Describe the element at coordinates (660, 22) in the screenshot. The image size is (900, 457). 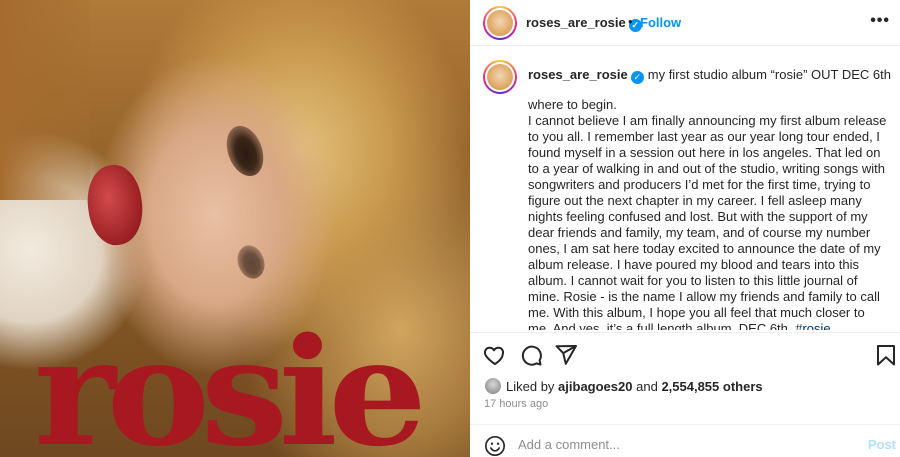
I see `follow-button: Follow` at that location.